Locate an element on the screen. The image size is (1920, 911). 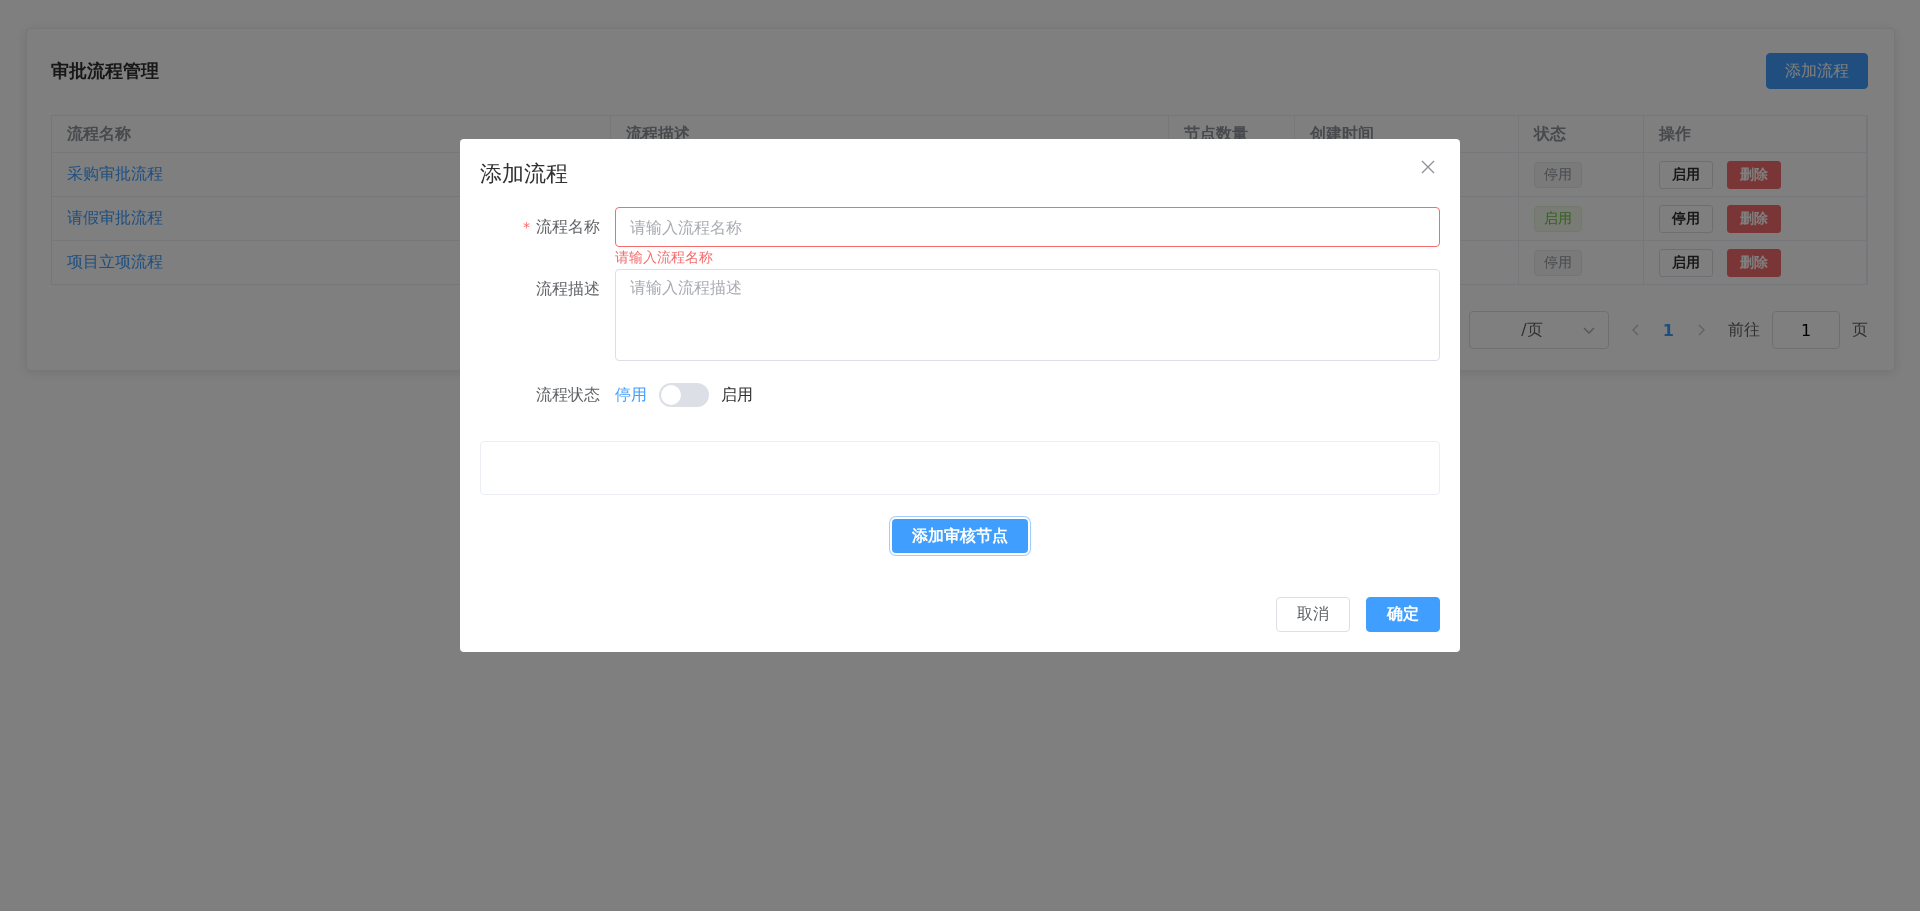
confirm-button: 确定 is located at coordinates (1403, 614).